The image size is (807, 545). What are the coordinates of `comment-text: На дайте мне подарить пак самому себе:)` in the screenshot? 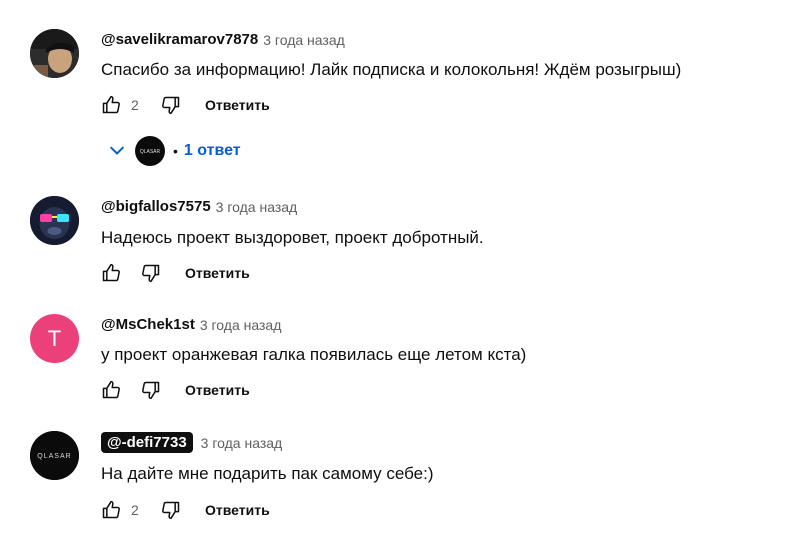 It's located at (267, 473).